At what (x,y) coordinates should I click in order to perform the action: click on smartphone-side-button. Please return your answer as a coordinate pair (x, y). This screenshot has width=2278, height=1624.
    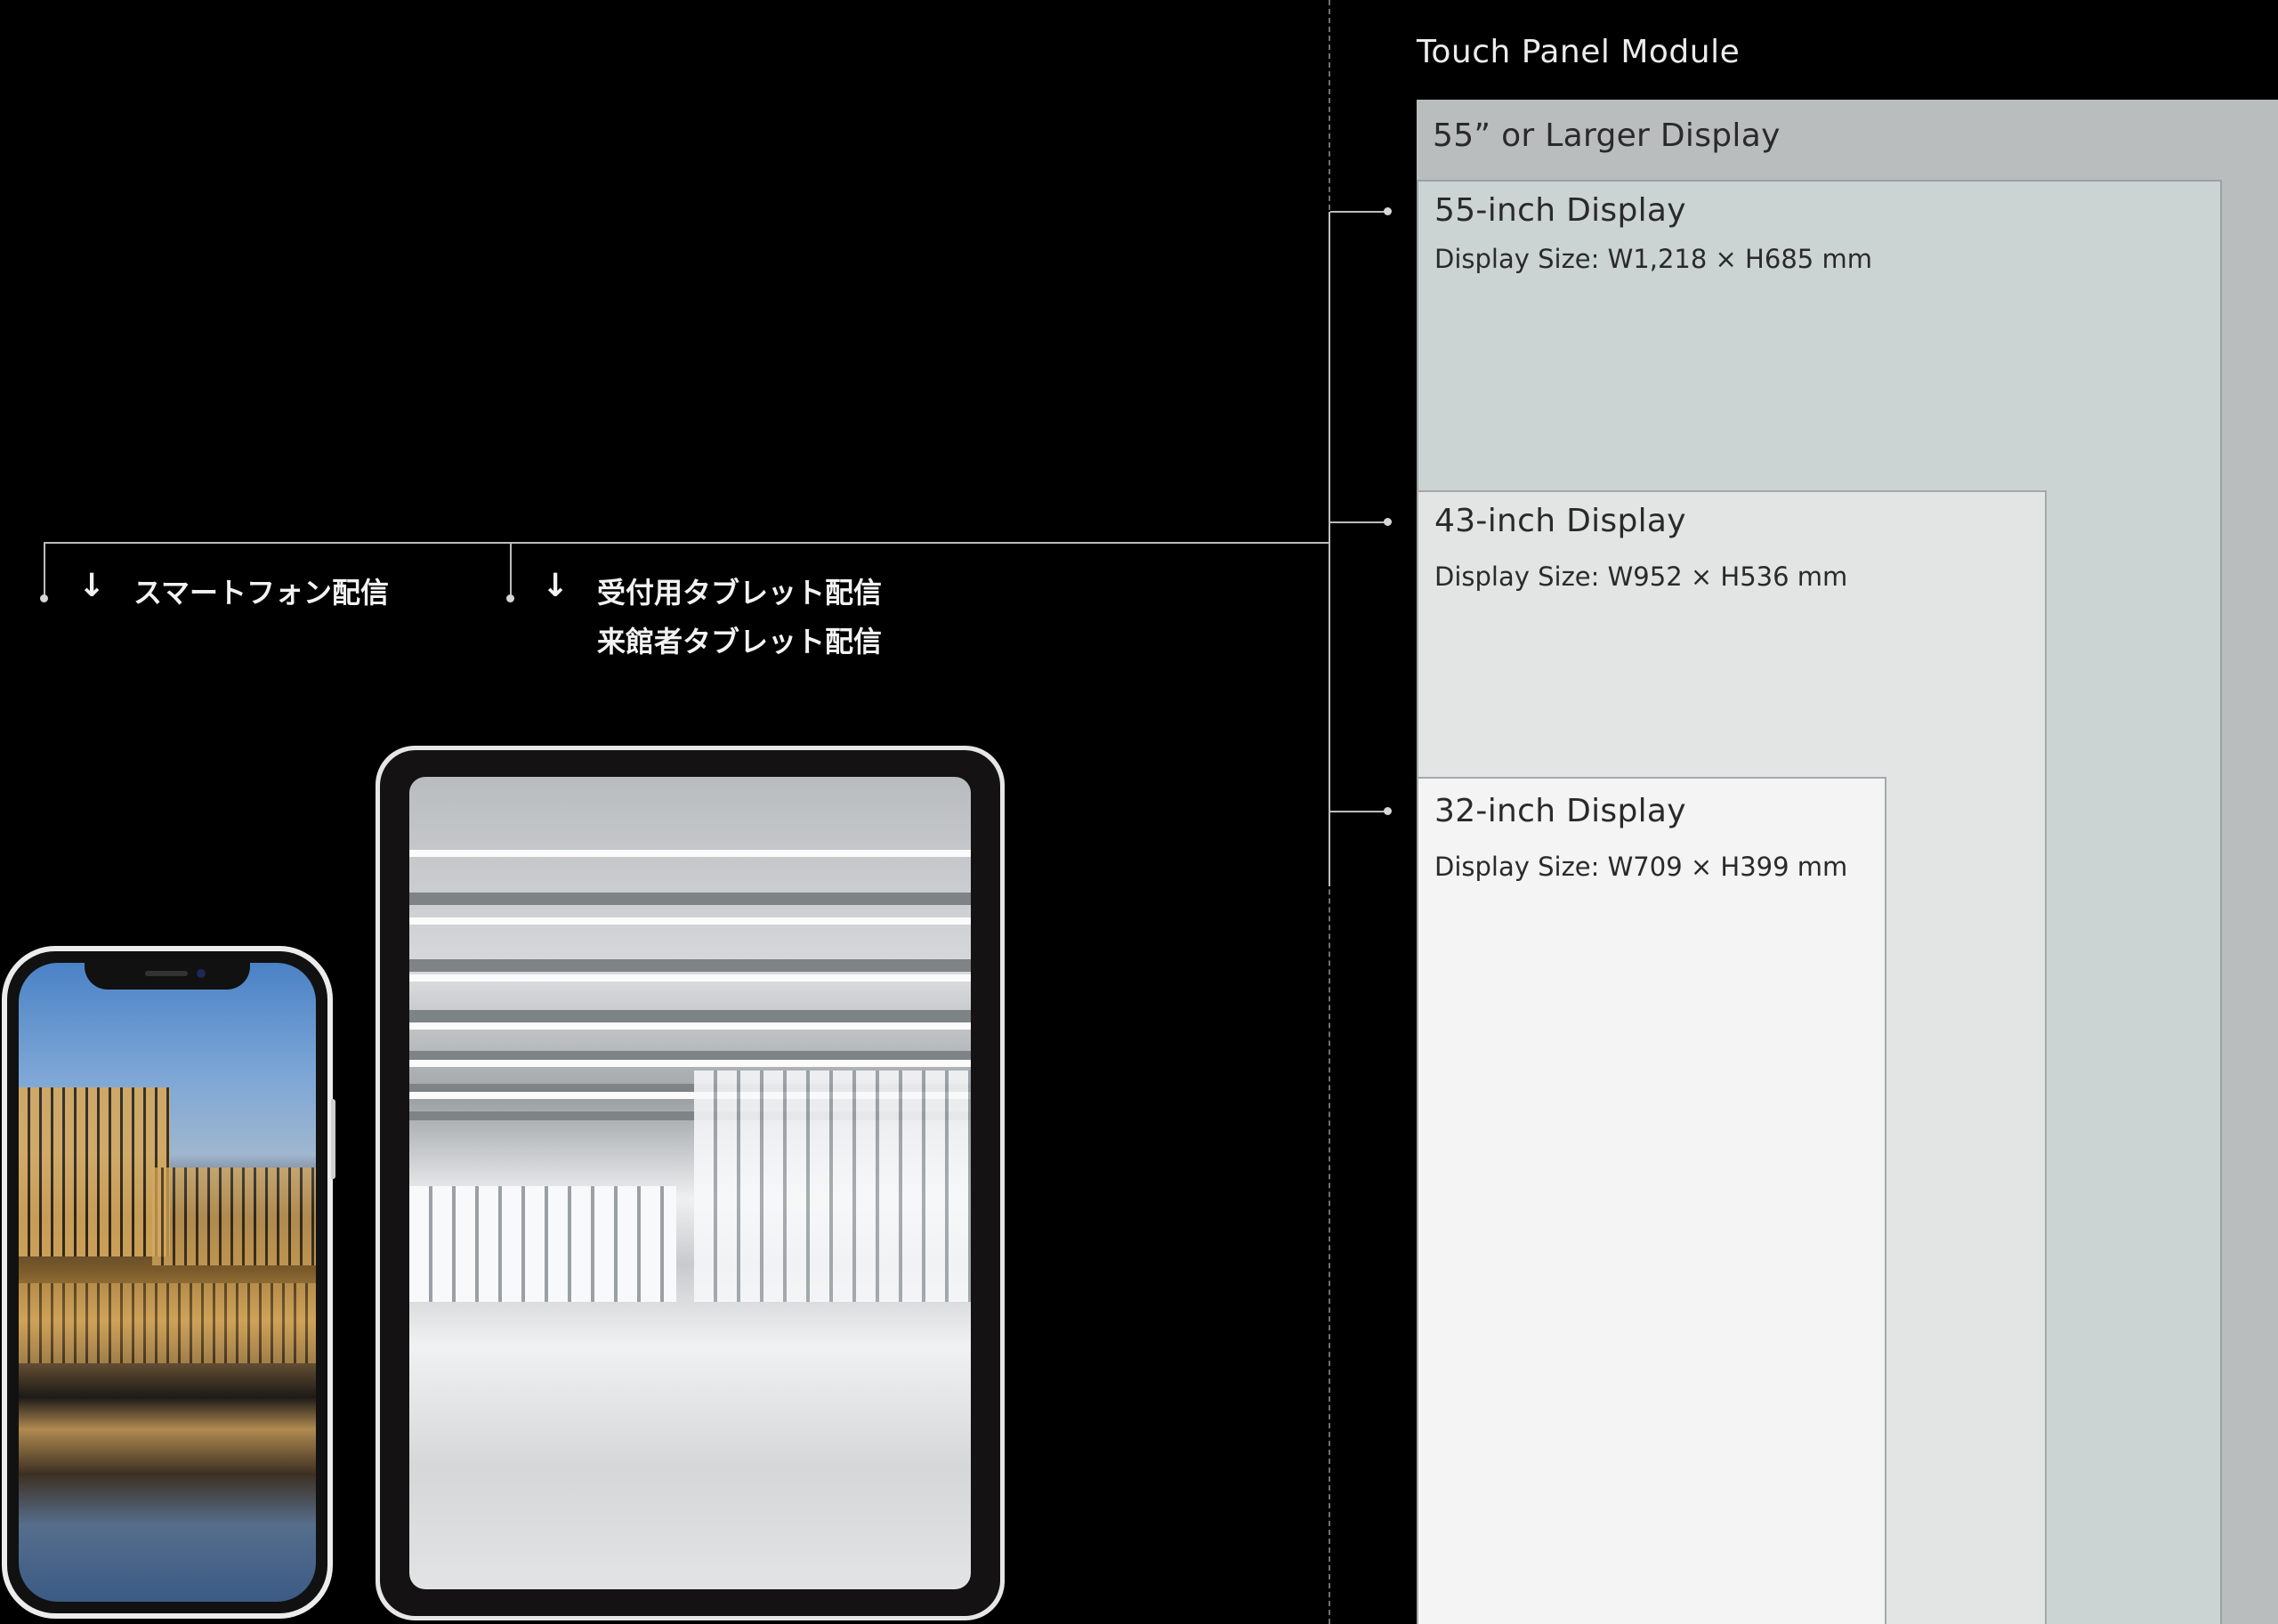
    Looking at the image, I should click on (333, 1139).